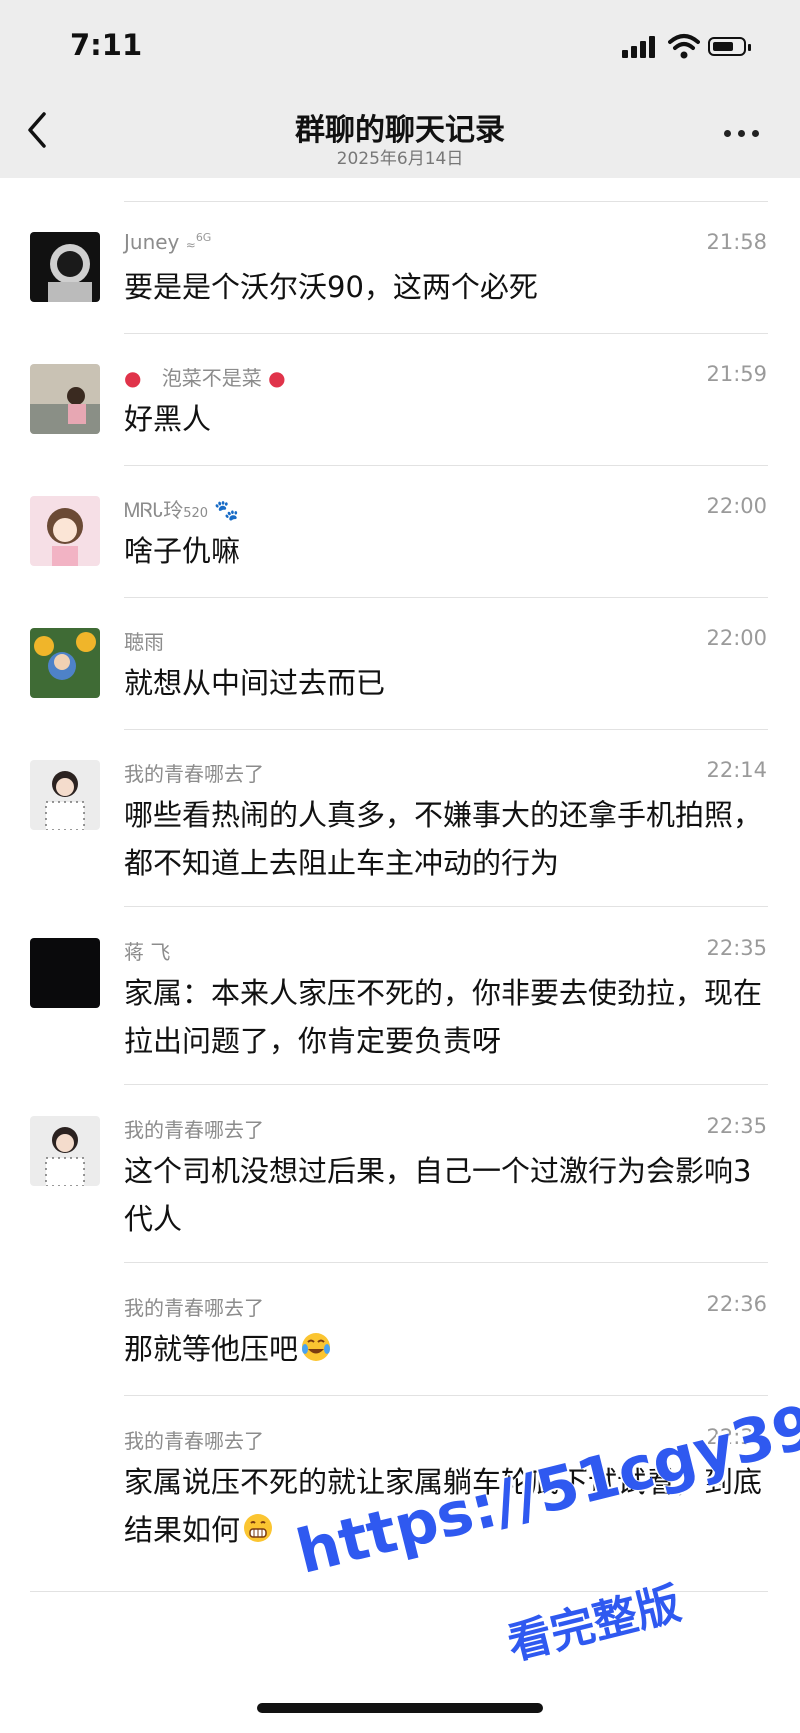 The image size is (800, 1733). What do you see at coordinates (736, 374) in the screenshot?
I see `message-time: 21:59` at bounding box center [736, 374].